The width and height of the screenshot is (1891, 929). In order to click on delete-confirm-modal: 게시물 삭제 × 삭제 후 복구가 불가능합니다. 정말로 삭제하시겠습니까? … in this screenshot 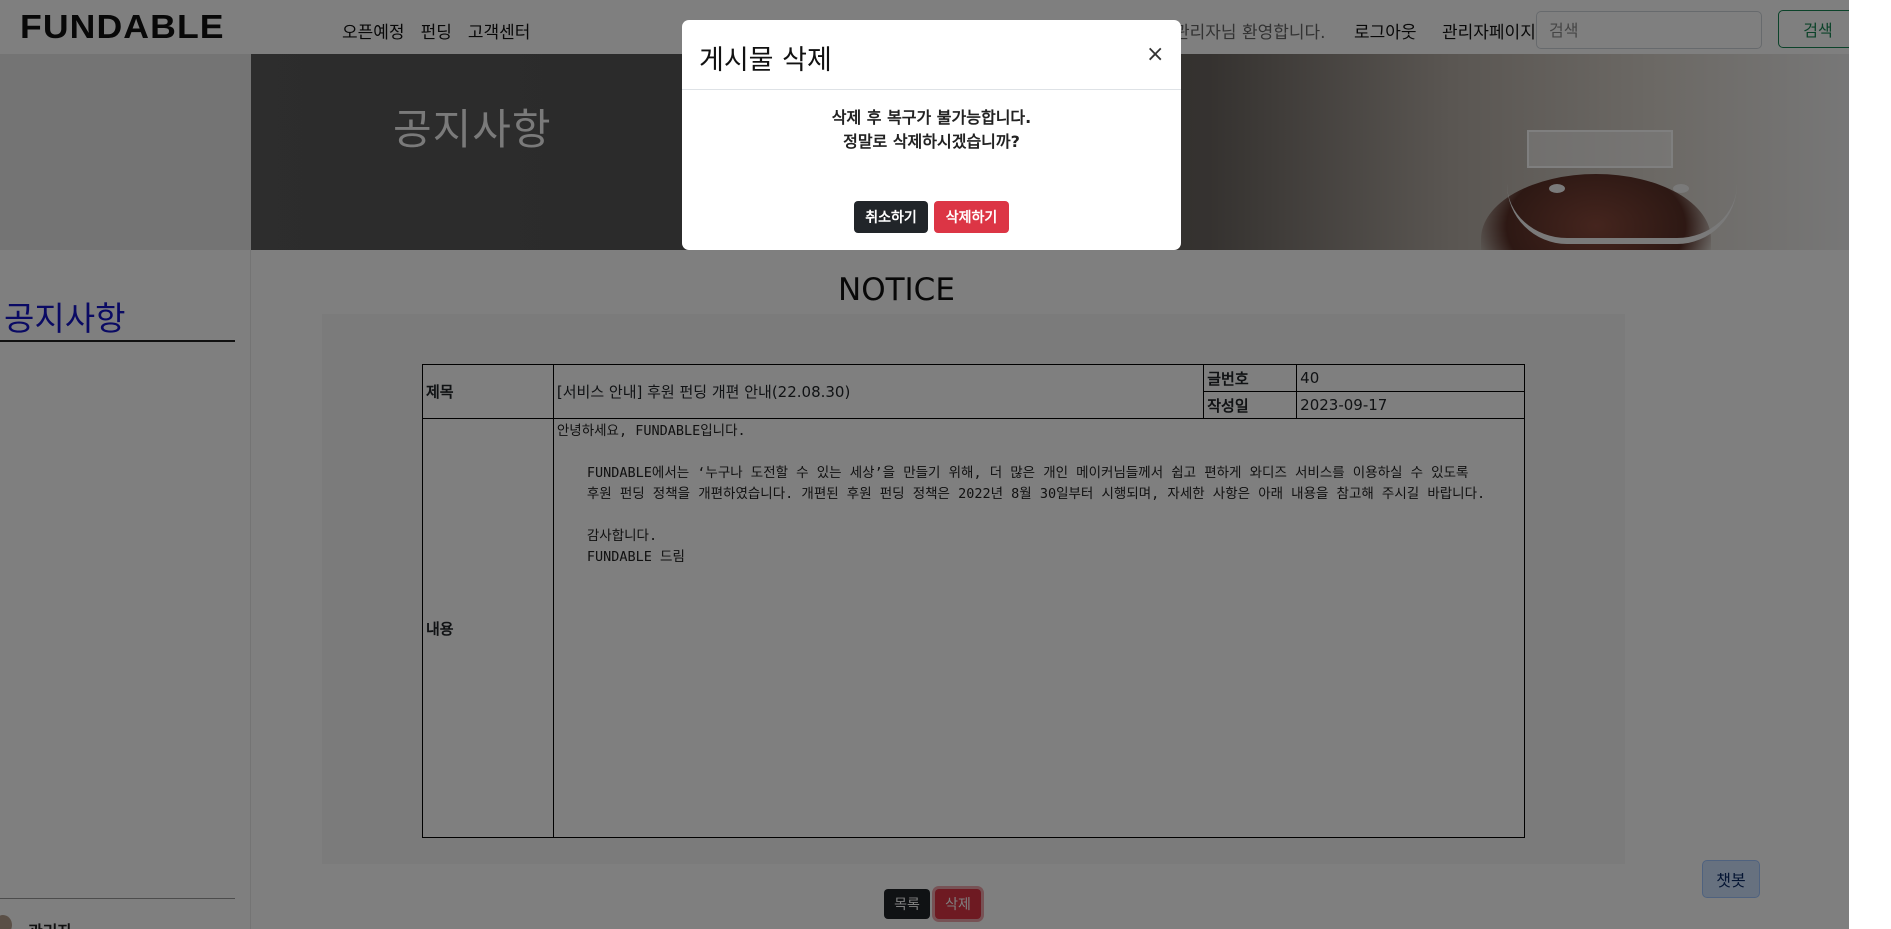, I will do `click(931, 135)`.